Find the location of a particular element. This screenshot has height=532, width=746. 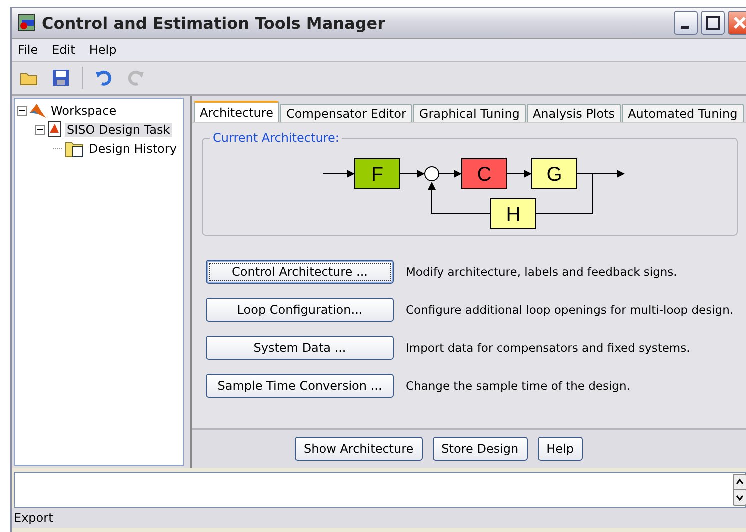

footer-button: Help is located at coordinates (560, 449).